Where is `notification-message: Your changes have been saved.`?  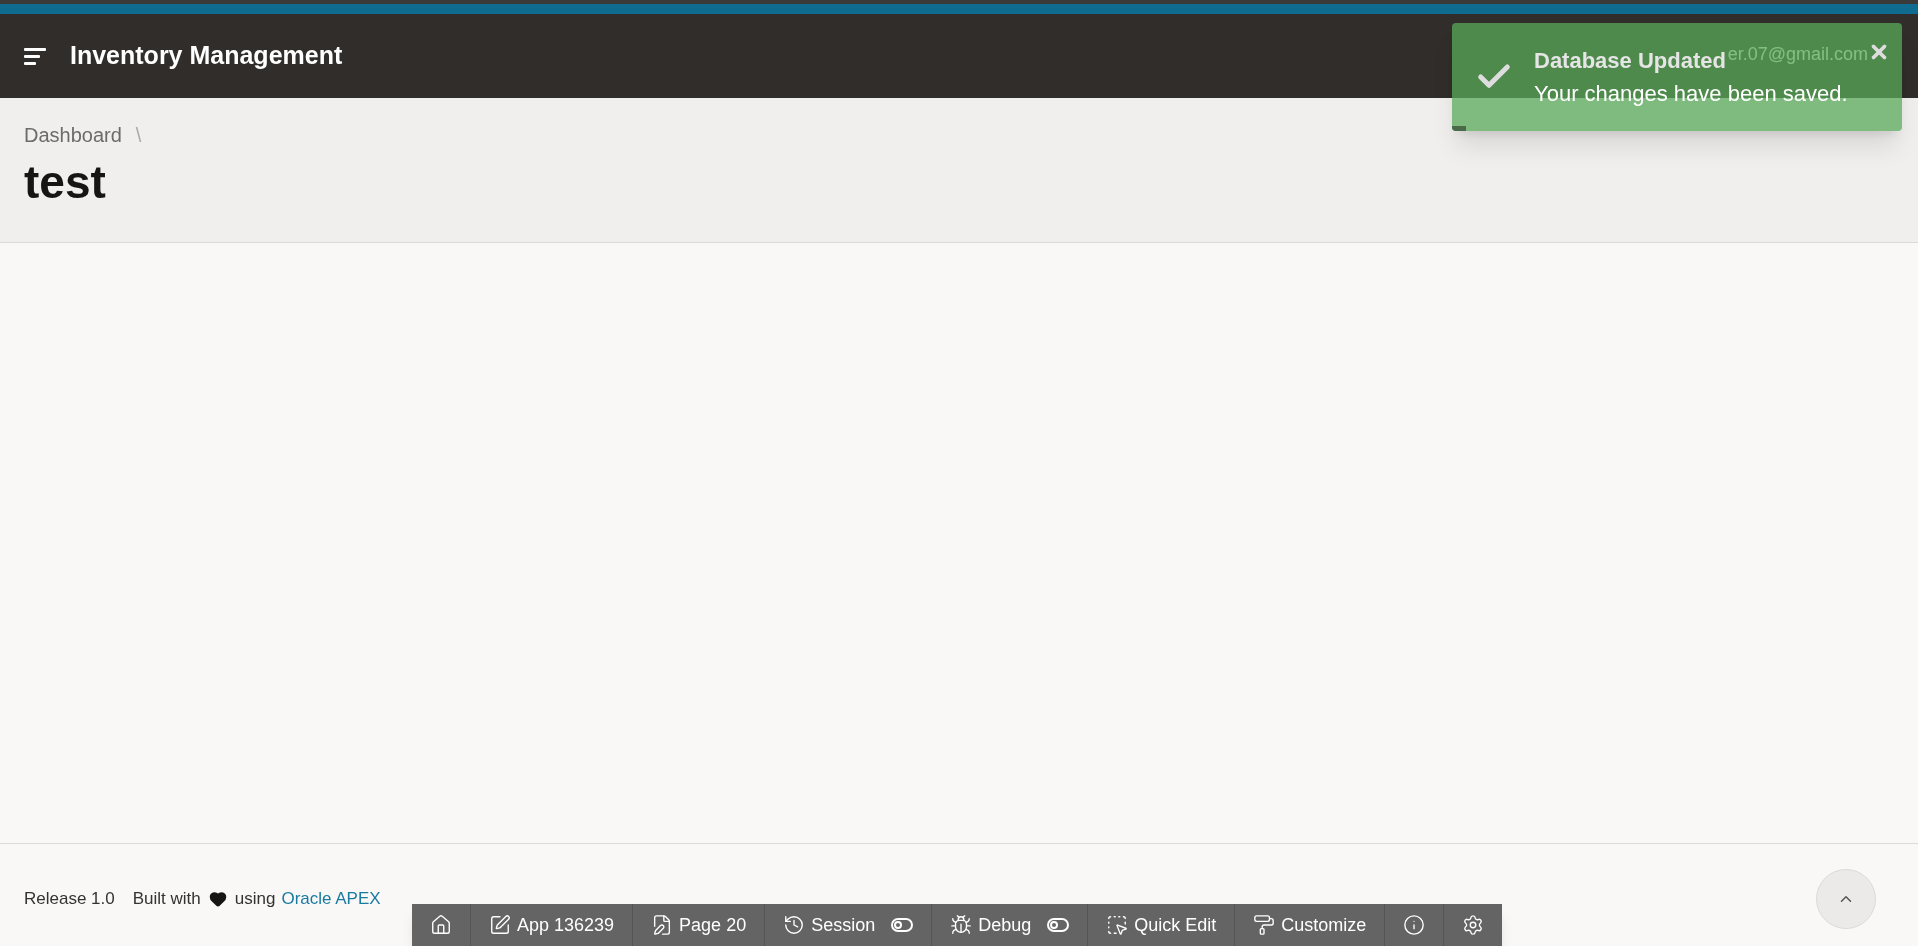 notification-message: Your changes have been saved. is located at coordinates (1691, 94).